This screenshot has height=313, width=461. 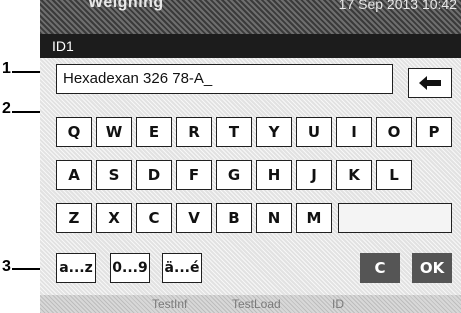 What do you see at coordinates (194, 175) in the screenshot?
I see `key-f: F` at bounding box center [194, 175].